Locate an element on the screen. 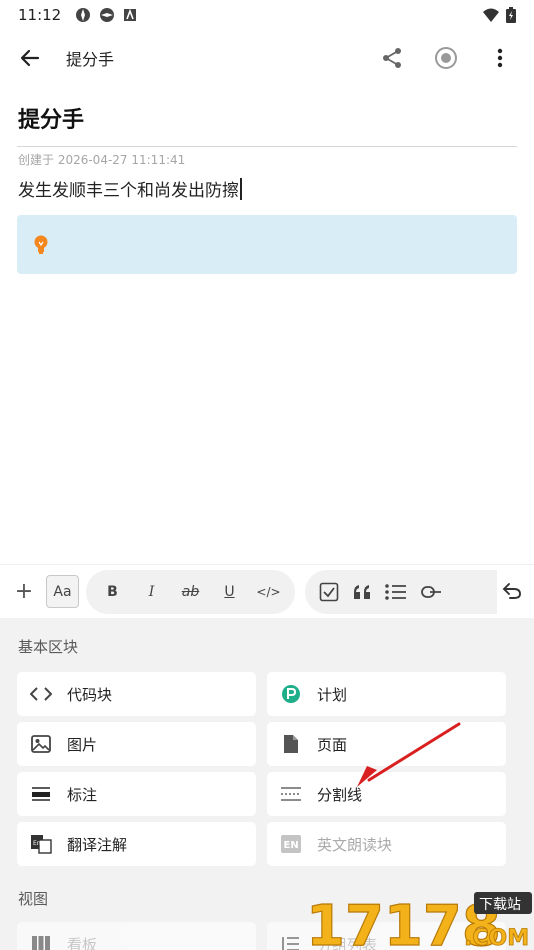 Image resolution: width=534 pixels, height=950 pixels. share-button is located at coordinates (392, 58).